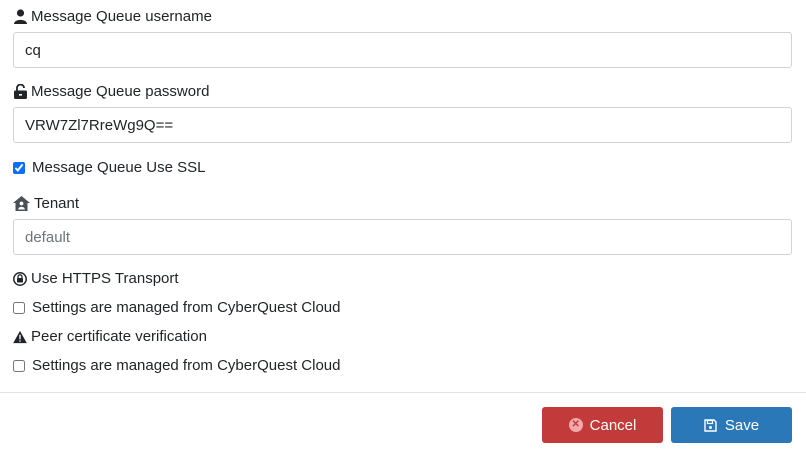  I want to click on lock-open-icon, so click(20, 92).